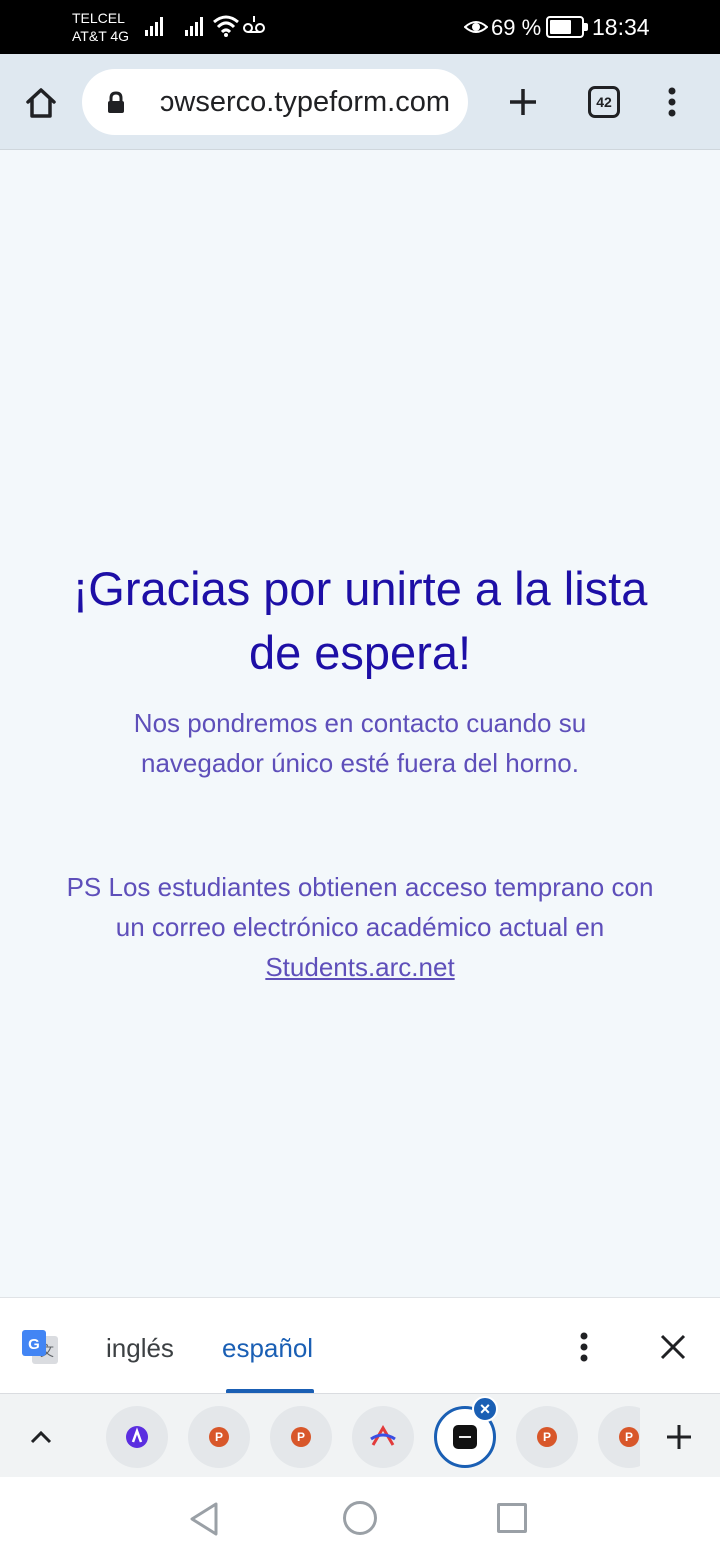  Describe the element at coordinates (465, 1437) in the screenshot. I see `current-tab-favicon` at that location.